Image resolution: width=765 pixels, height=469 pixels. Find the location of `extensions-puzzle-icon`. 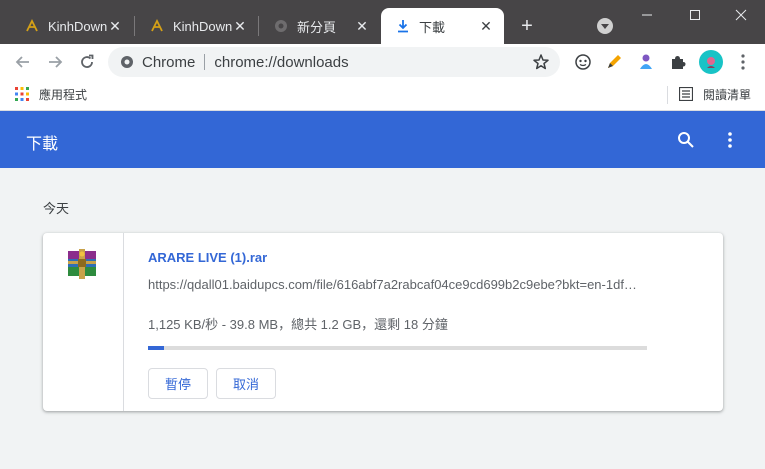

extensions-puzzle-icon is located at coordinates (678, 62).